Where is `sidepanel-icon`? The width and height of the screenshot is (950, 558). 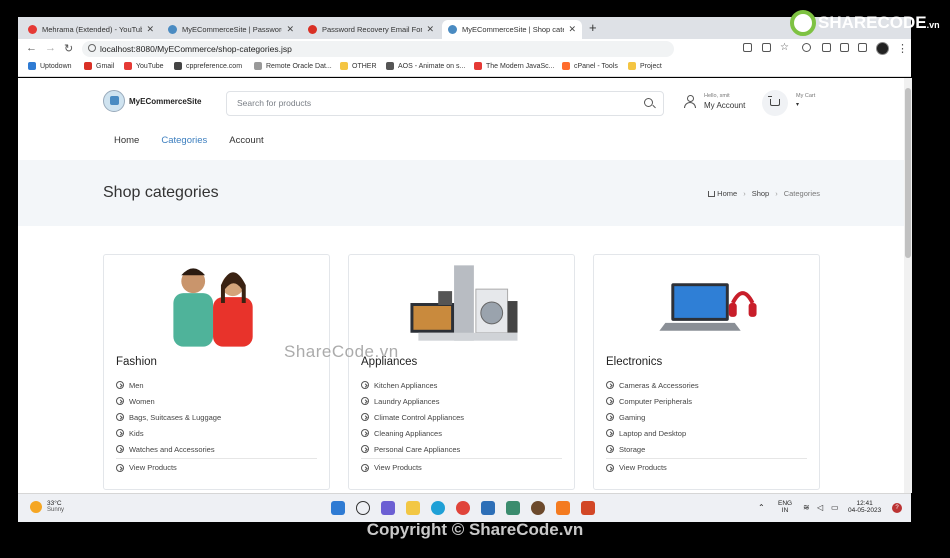
sidepanel-icon is located at coordinates (862, 47).